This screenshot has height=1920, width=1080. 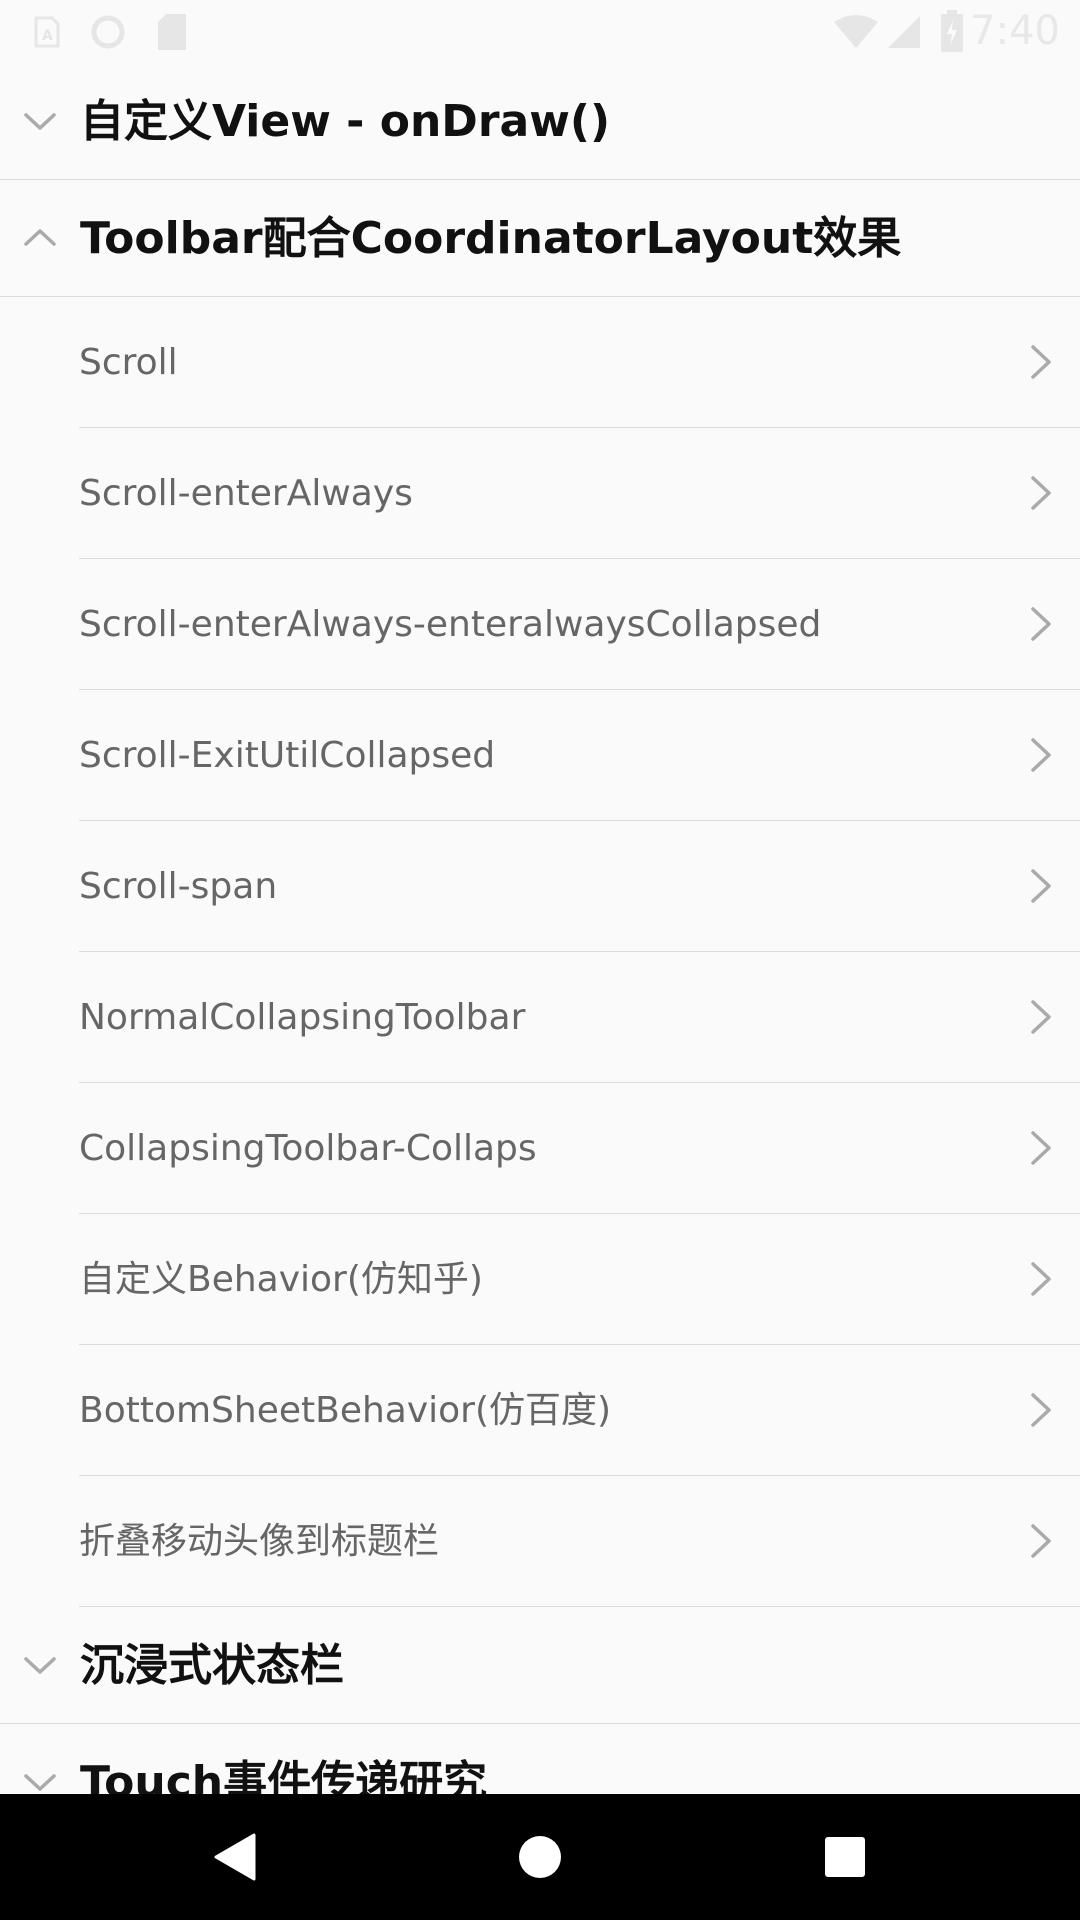 I want to click on list-item-label: Scroll-ExitUtilCollapsed, so click(x=287, y=755).